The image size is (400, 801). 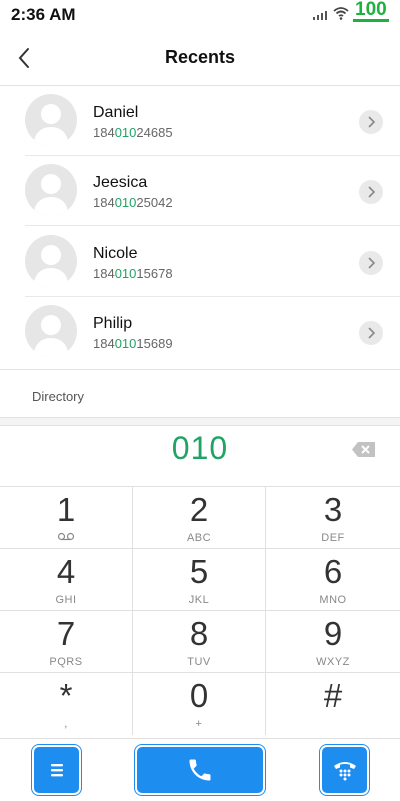 What do you see at coordinates (43, 14) in the screenshot?
I see `status-time: 2:36 AM` at bounding box center [43, 14].